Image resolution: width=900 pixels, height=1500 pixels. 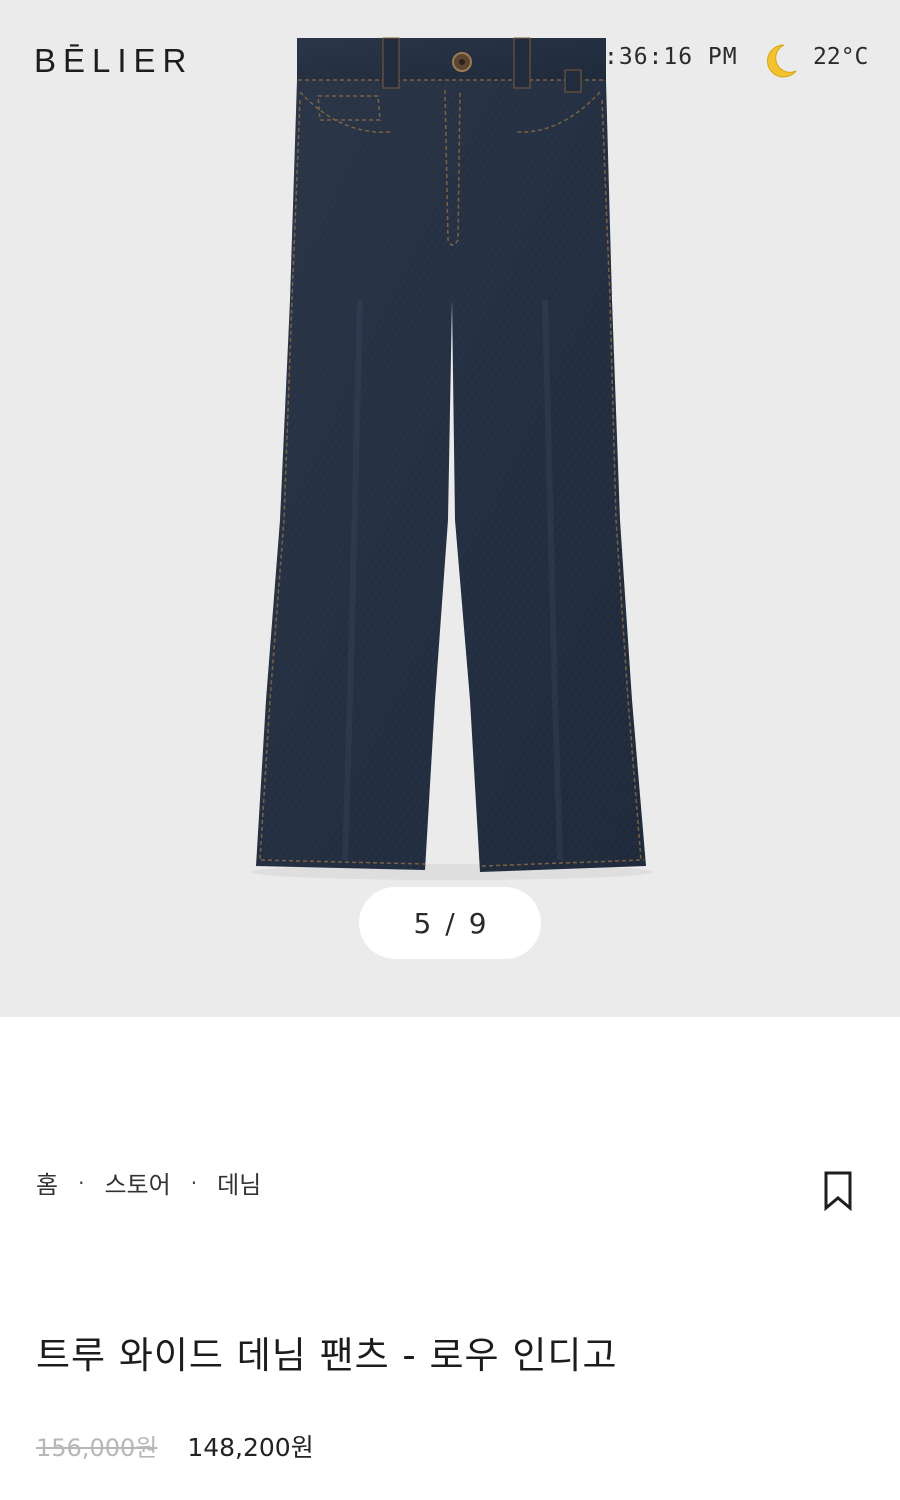 I want to click on bookmark-icon, so click(x=838, y=1191).